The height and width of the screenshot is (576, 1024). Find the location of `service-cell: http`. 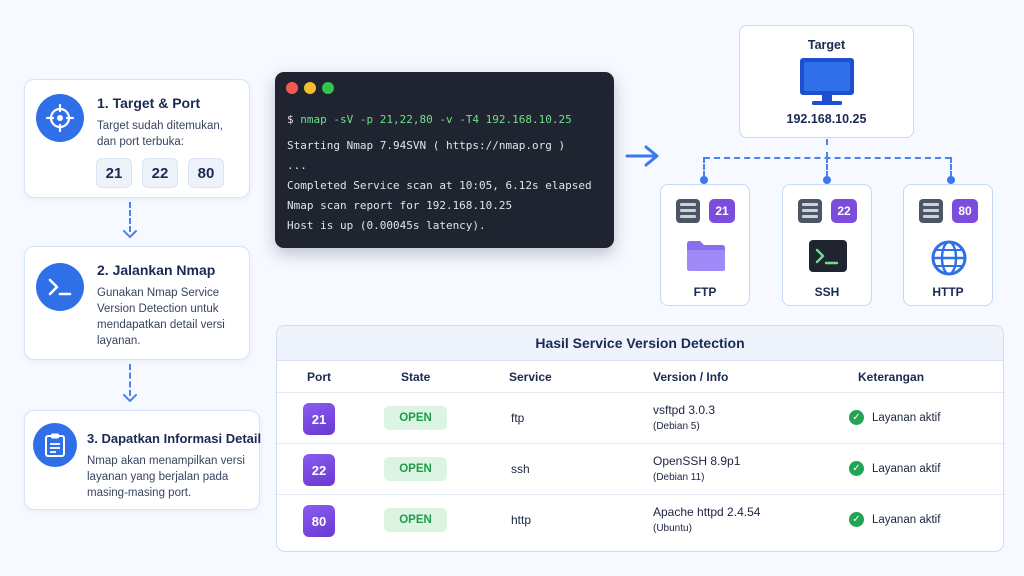

service-cell: http is located at coordinates (521, 520).